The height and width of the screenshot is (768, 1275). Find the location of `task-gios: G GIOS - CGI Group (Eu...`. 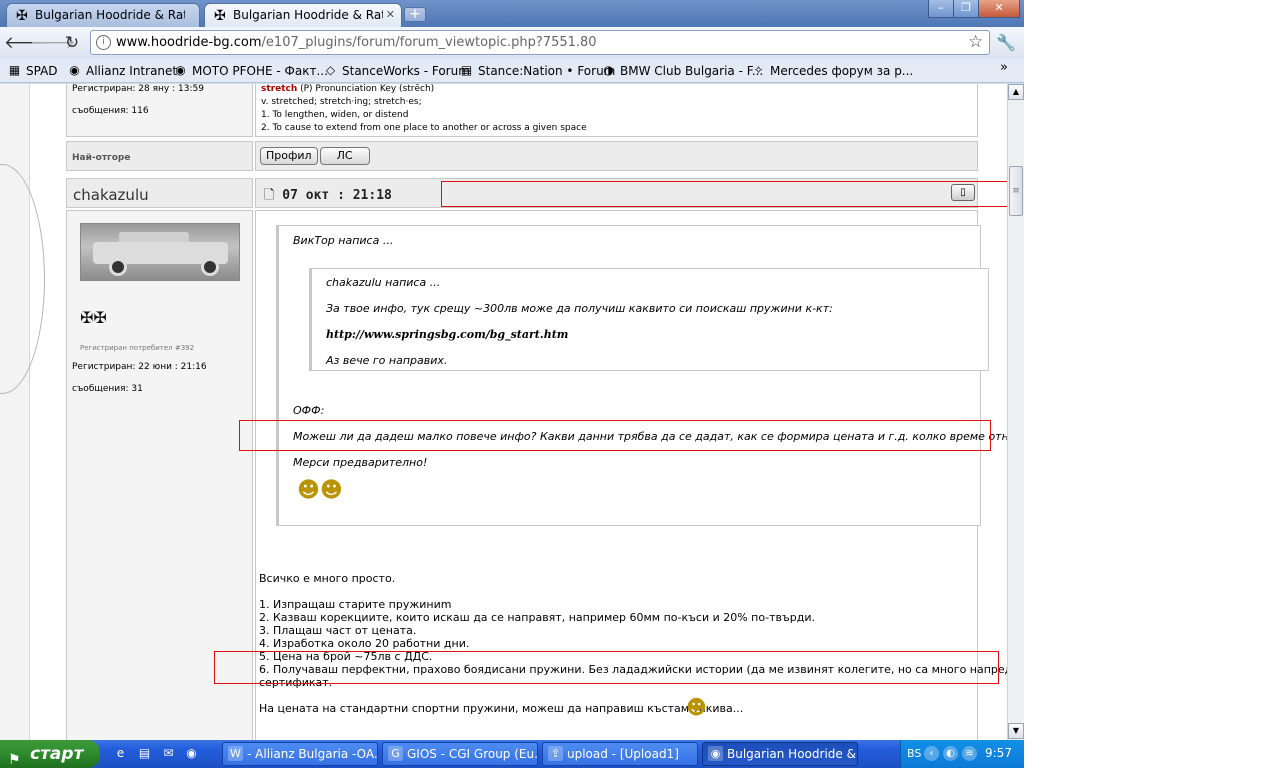

task-gios: G GIOS - CGI Group (Eu... is located at coordinates (460, 754).